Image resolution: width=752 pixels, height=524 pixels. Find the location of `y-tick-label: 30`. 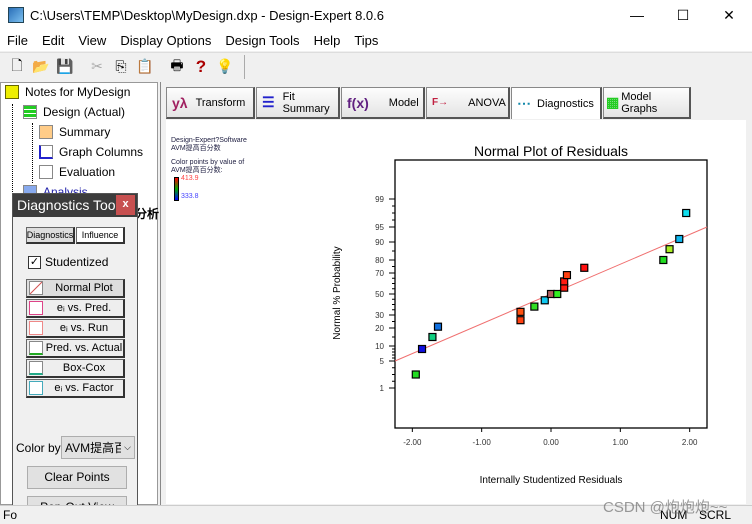

y-tick-label: 30 is located at coordinates (379, 315).